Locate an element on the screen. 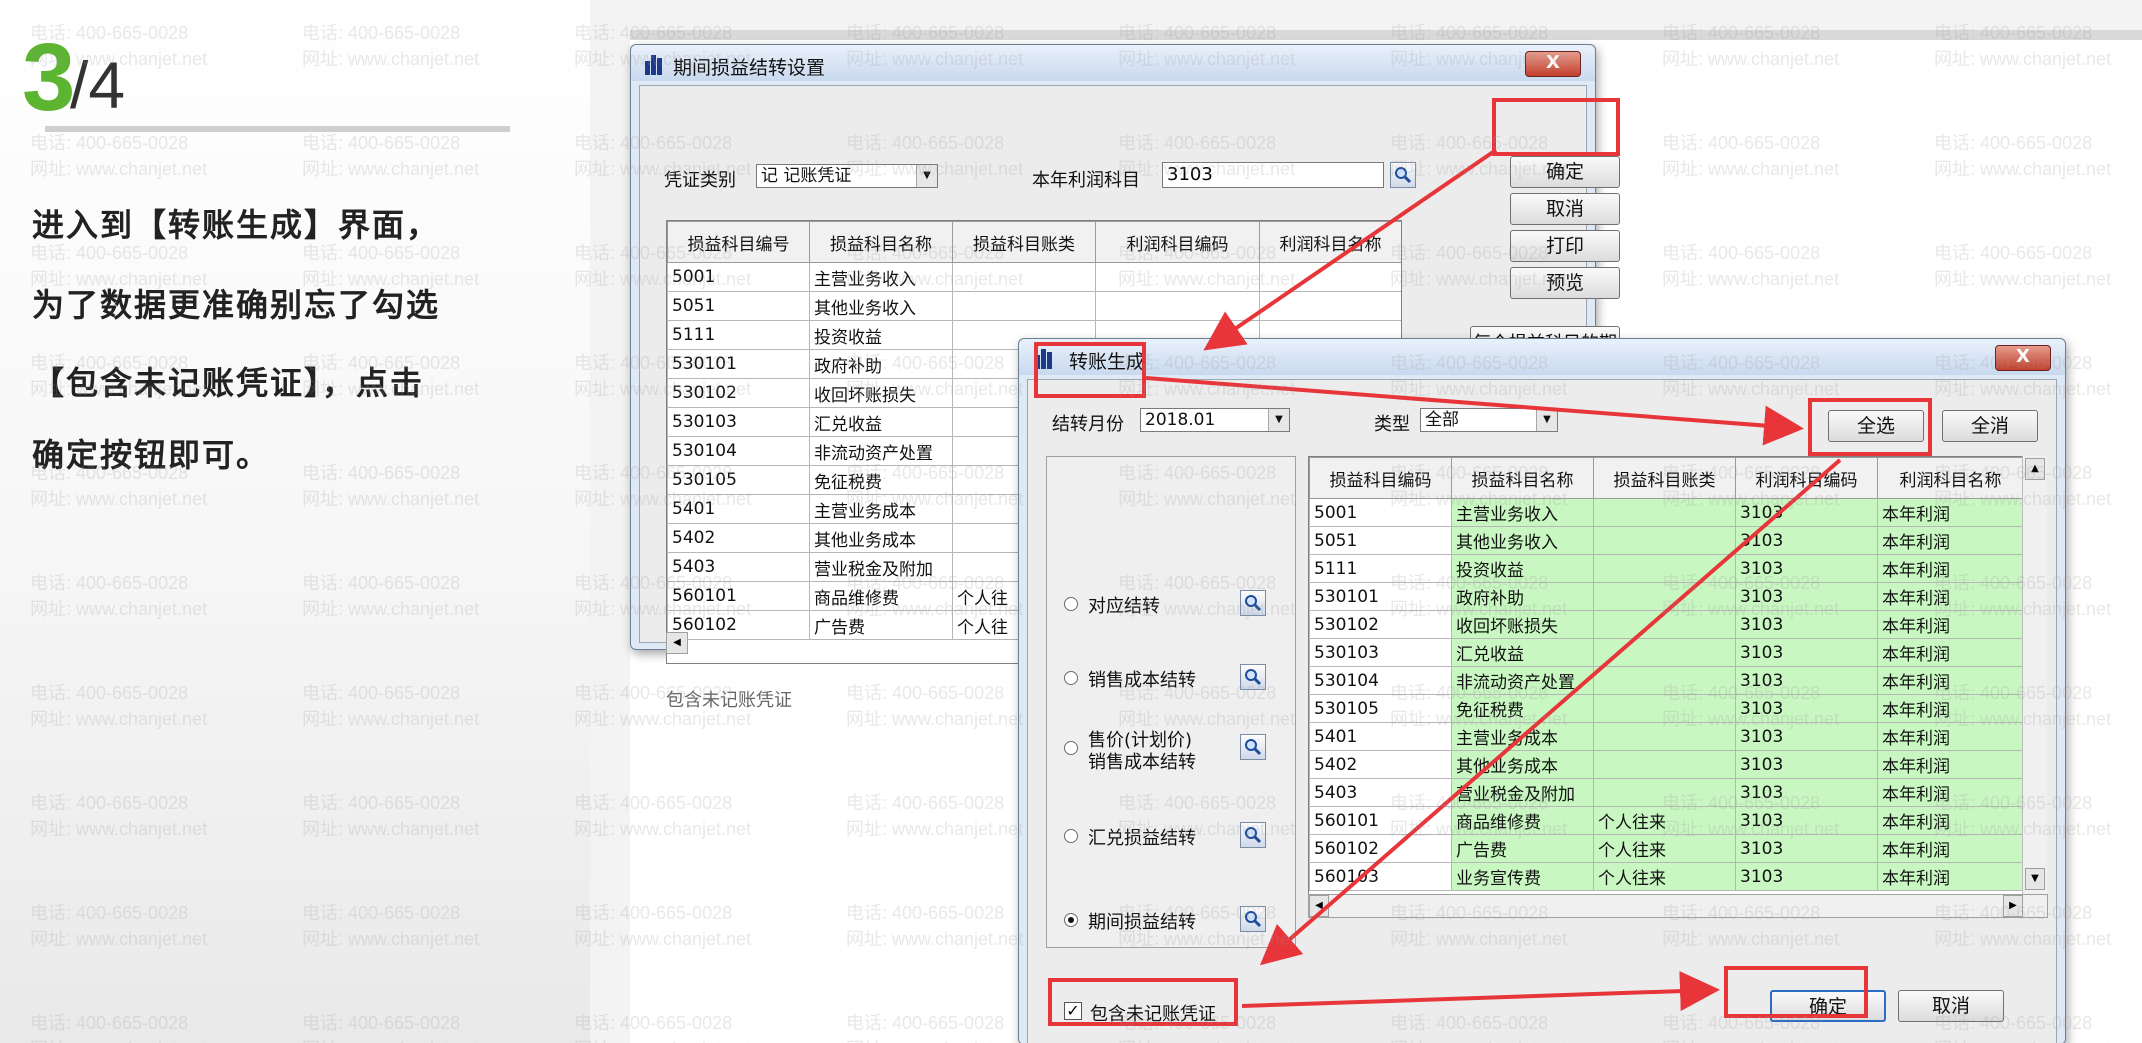  arrow-to-select-all is located at coordinates (1474, 411).